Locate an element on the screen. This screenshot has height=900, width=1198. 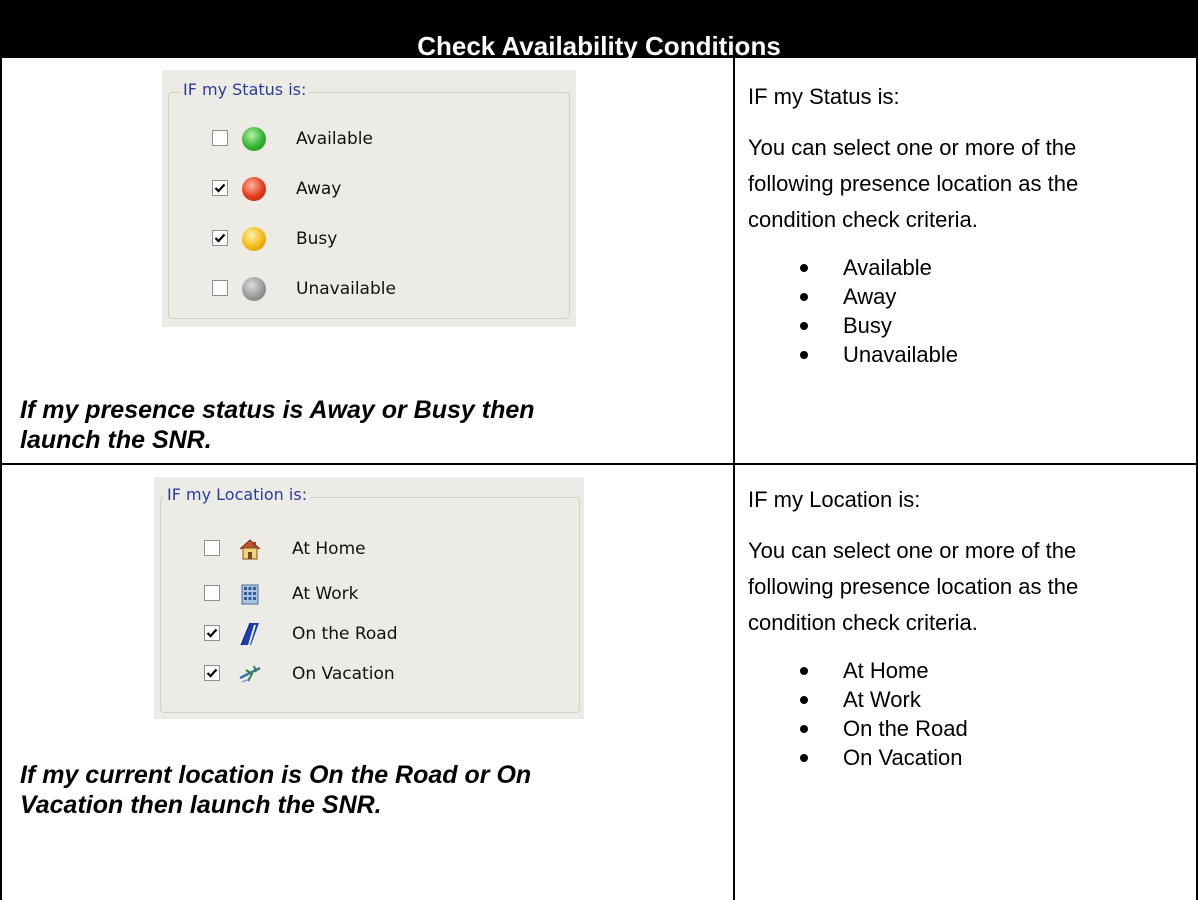
green-status-dot-icon is located at coordinates (254, 139).